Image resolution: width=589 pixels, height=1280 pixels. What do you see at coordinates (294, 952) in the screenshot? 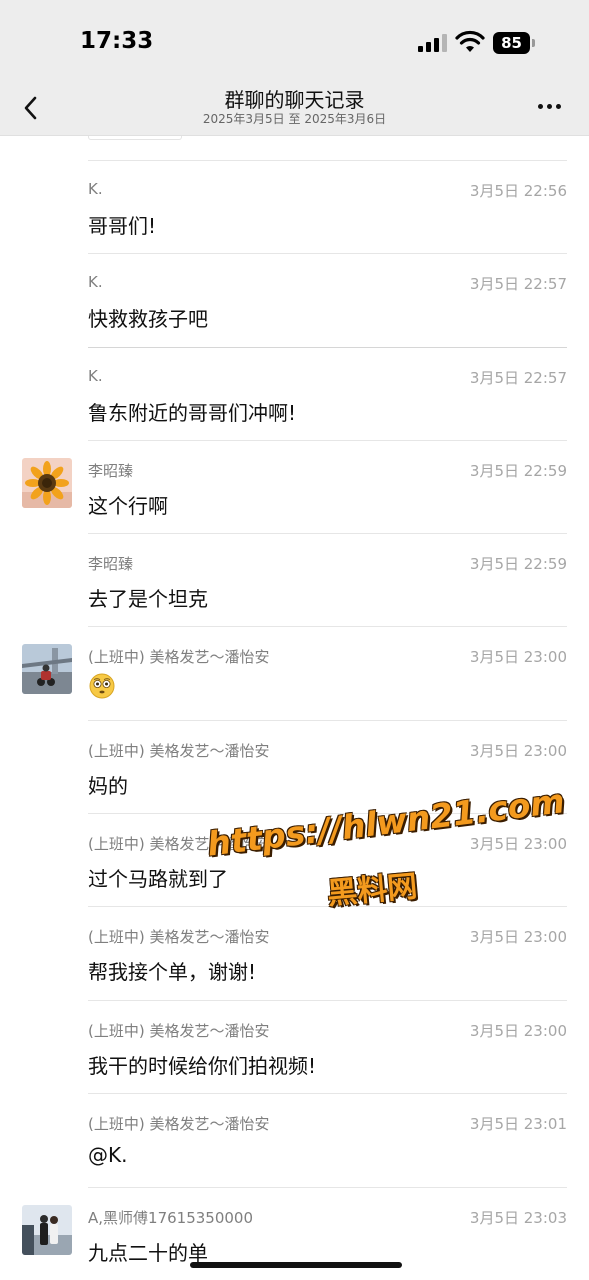
I see `list-item: (上班中) 美格发艺～潘怡安 3月5日 23:00 帮我接个单，谢谢!` at bounding box center [294, 952].